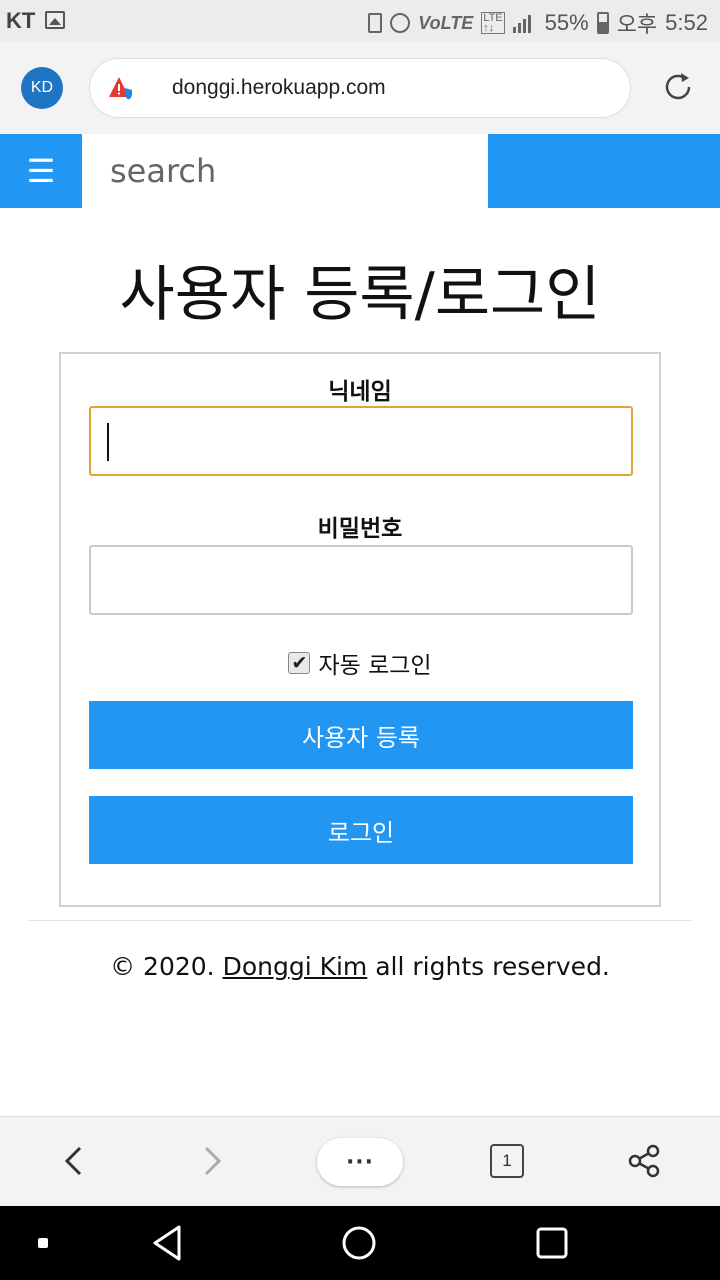 Image resolution: width=720 pixels, height=1280 pixels. I want to click on gallery-icon, so click(55, 20).